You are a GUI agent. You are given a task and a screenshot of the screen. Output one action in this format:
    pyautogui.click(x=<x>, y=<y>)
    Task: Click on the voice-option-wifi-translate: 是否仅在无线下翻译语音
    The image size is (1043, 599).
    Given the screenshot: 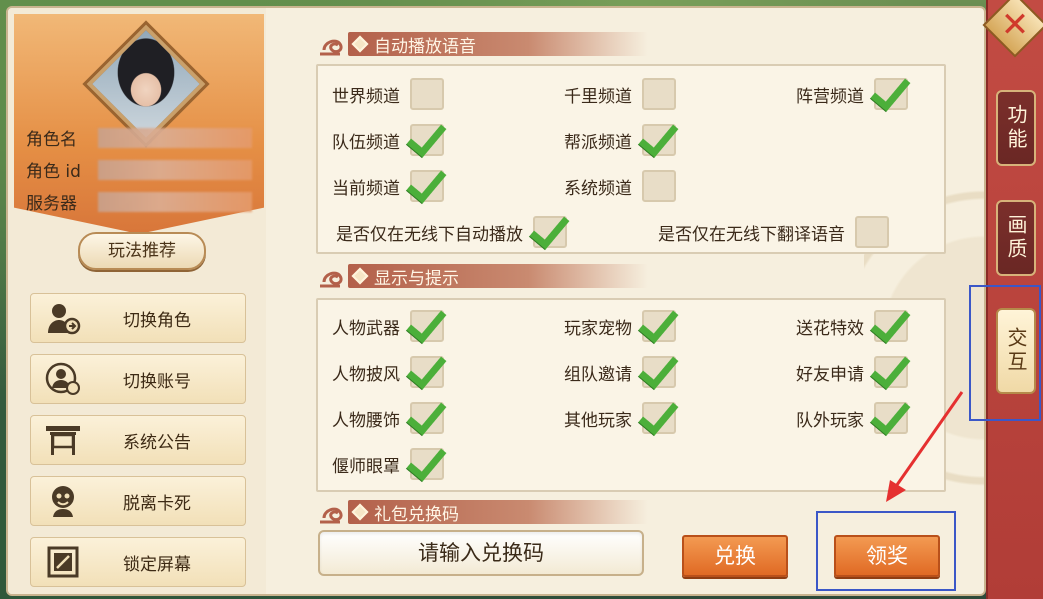 What is the action you would take?
    pyautogui.click(x=773, y=232)
    